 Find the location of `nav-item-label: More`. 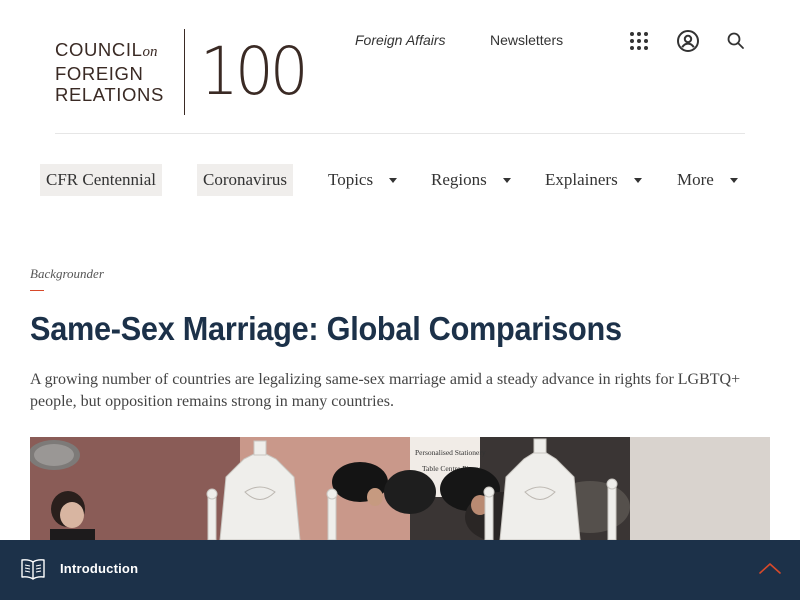

nav-item-label: More is located at coordinates (695, 179).